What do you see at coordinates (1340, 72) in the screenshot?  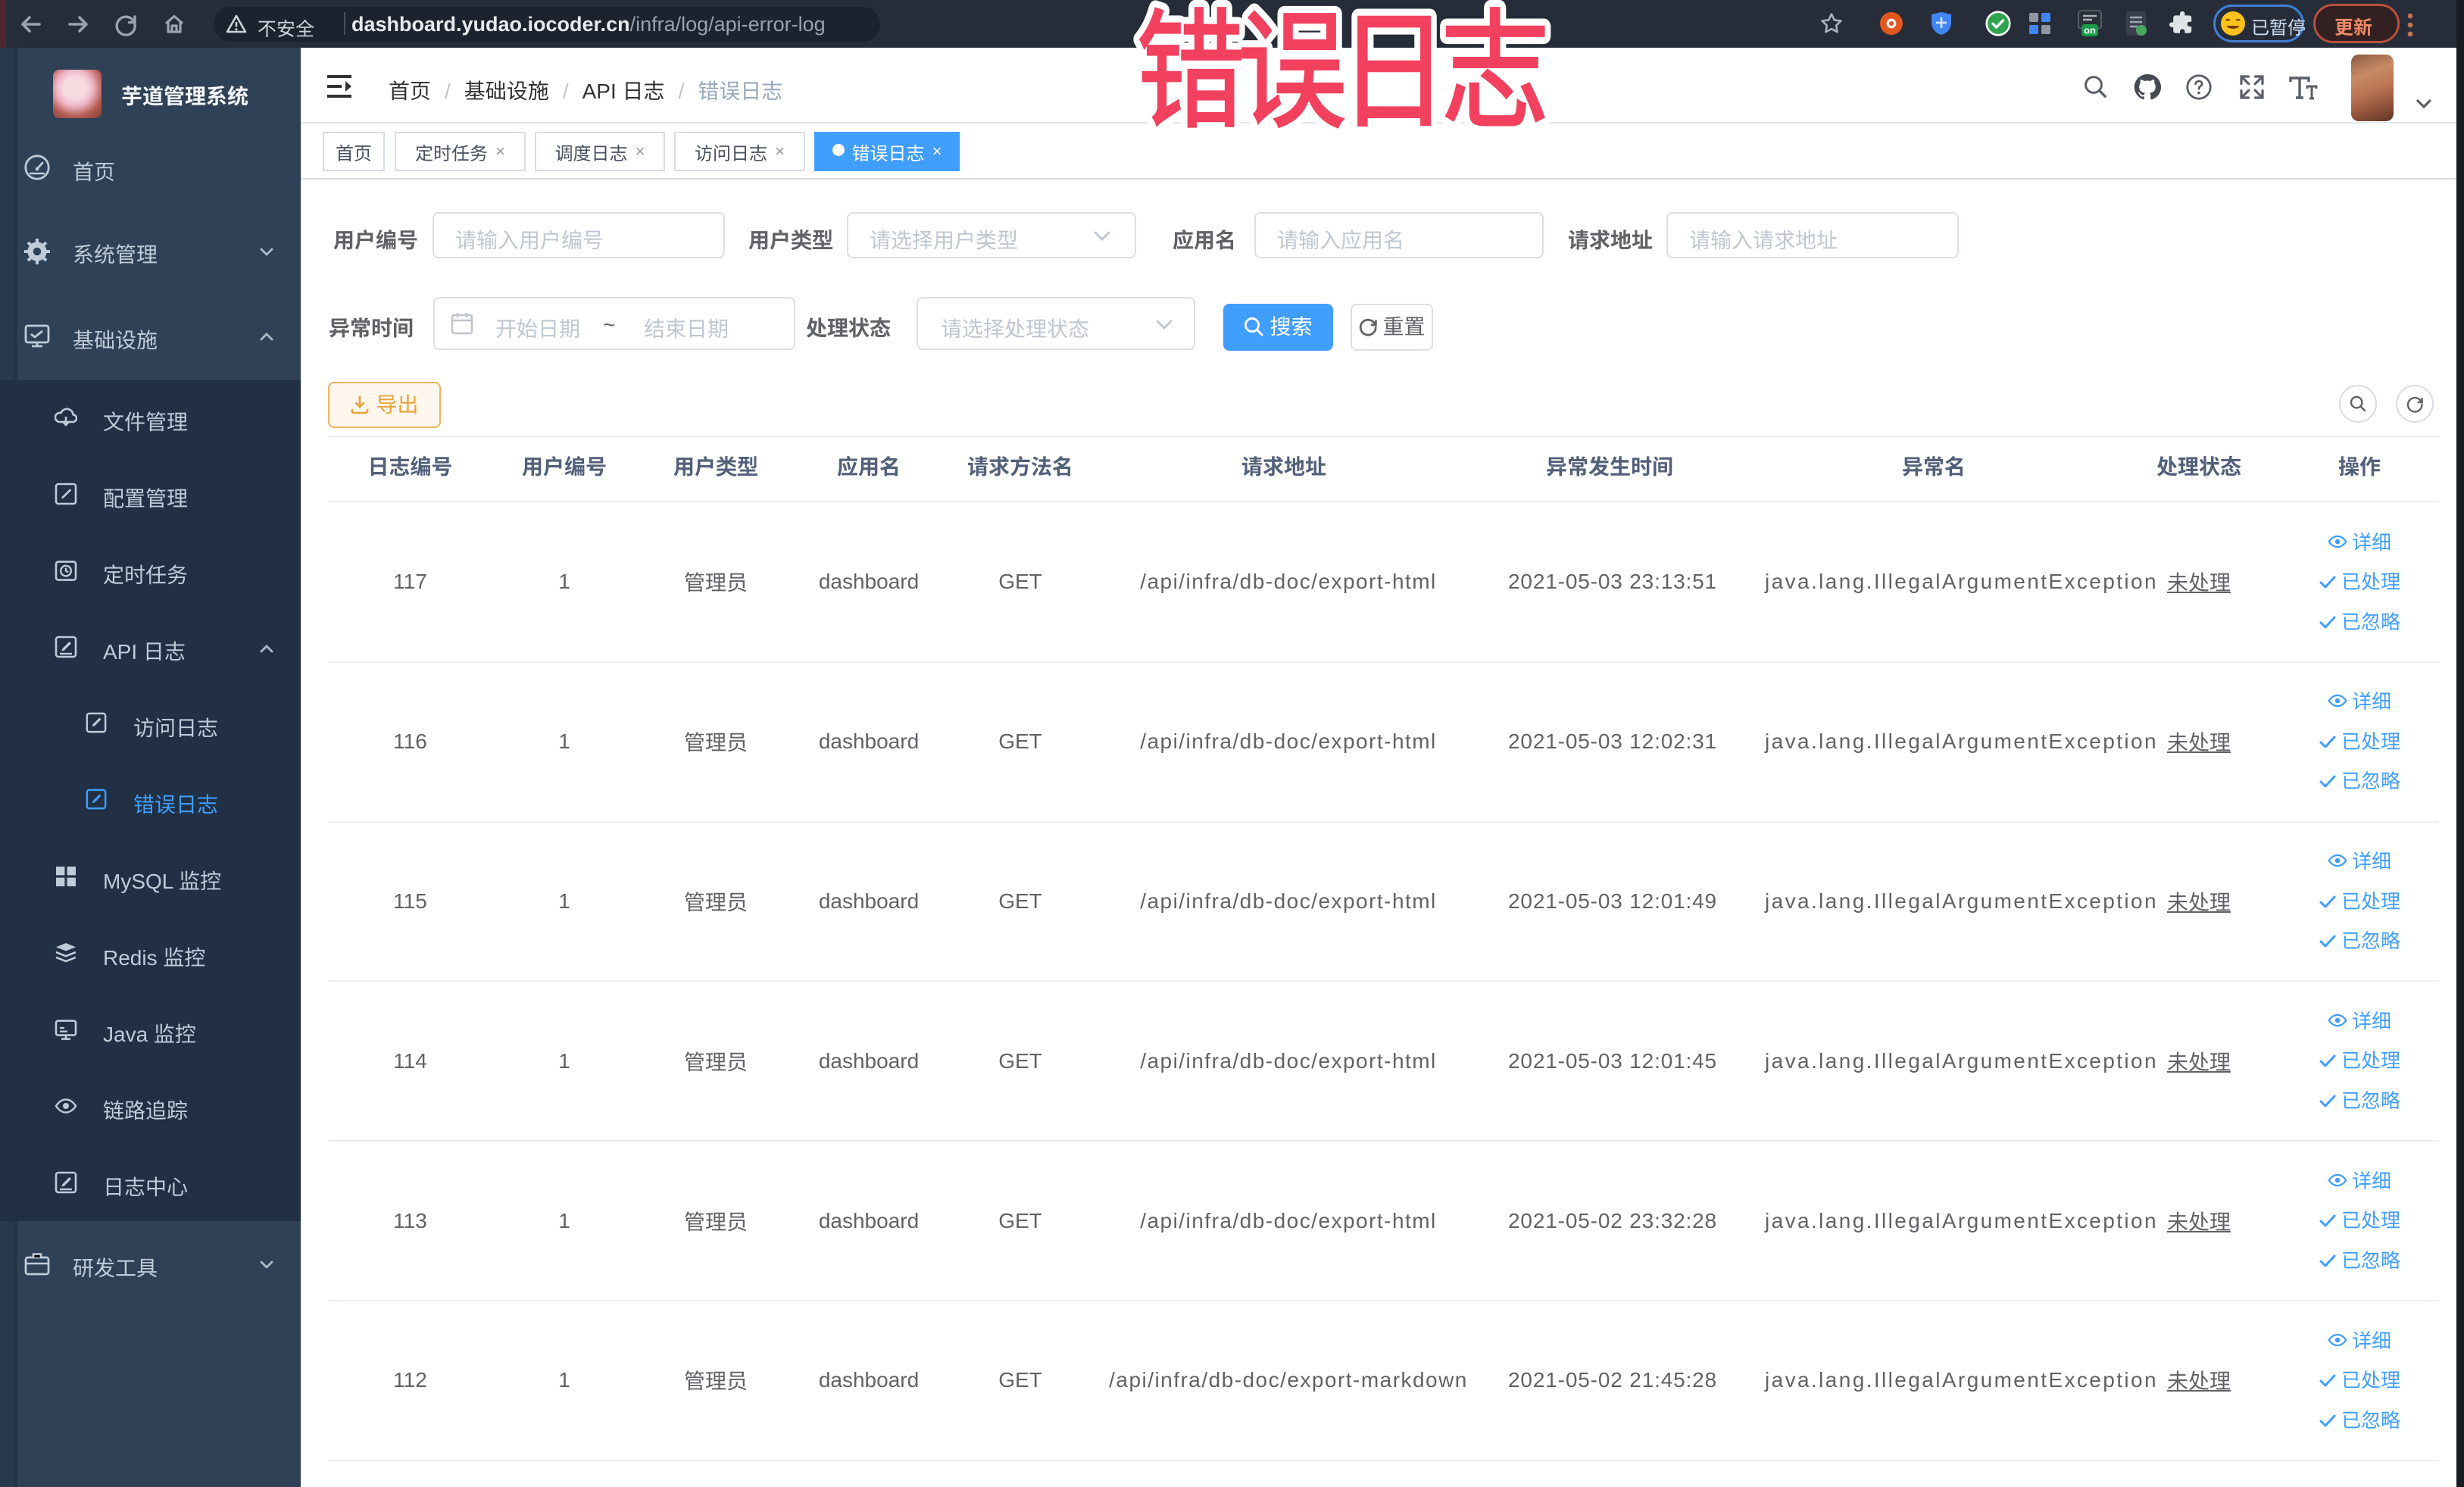 I see `svg-text: 错误日志` at bounding box center [1340, 72].